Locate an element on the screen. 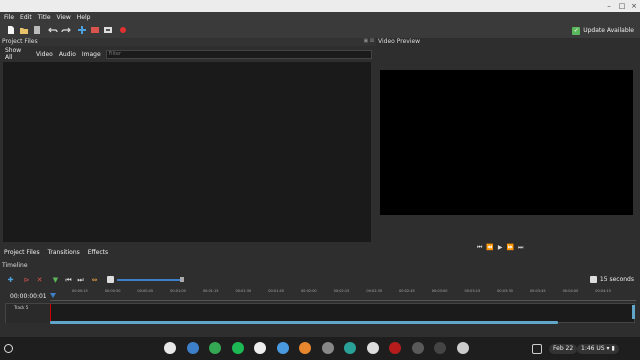  bottom-tab-bar: Project Files Transitions Effects is located at coordinates (188, 252).